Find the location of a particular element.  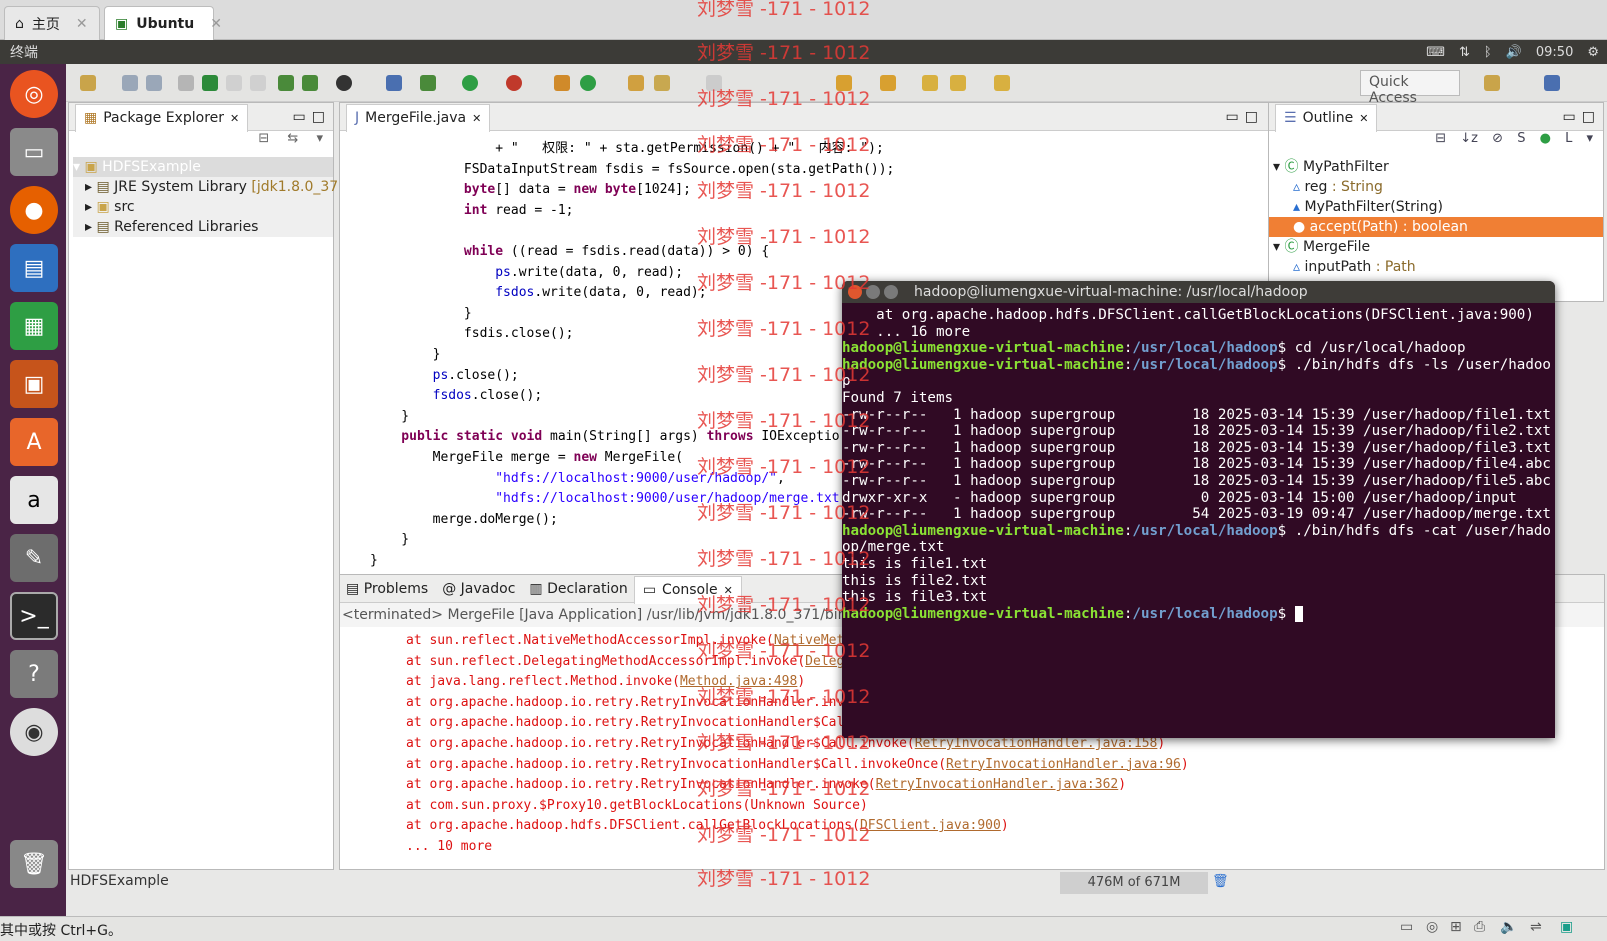

help-icon: ? is located at coordinates (34, 674).